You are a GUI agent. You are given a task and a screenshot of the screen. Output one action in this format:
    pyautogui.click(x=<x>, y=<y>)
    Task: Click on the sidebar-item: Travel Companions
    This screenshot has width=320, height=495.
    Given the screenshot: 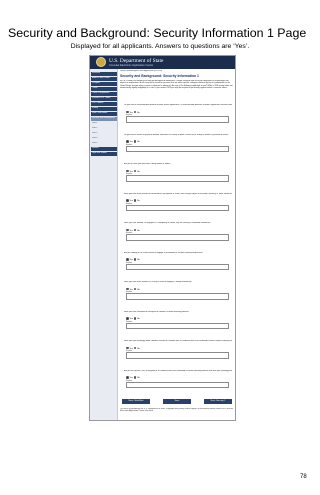 What is the action you would take?
    pyautogui.click(x=104, y=94)
    